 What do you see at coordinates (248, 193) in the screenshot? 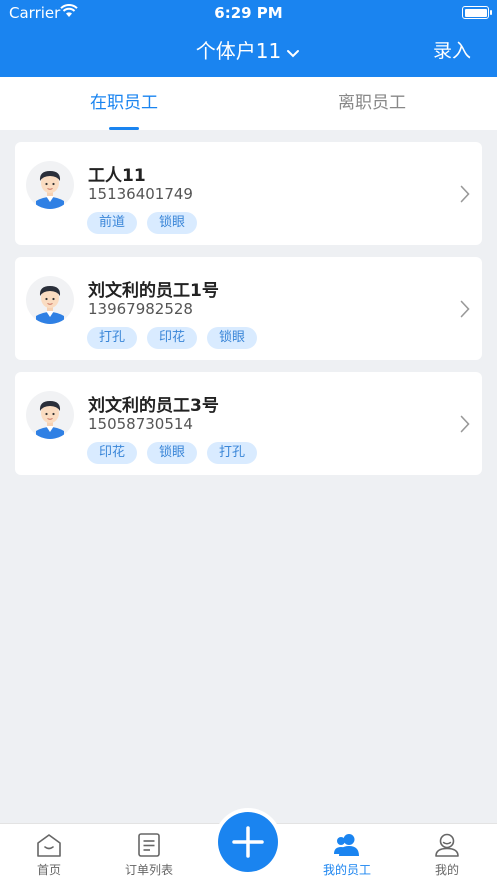
I see `employee-card: 工人11 15136401749 前道 锁眼` at bounding box center [248, 193].